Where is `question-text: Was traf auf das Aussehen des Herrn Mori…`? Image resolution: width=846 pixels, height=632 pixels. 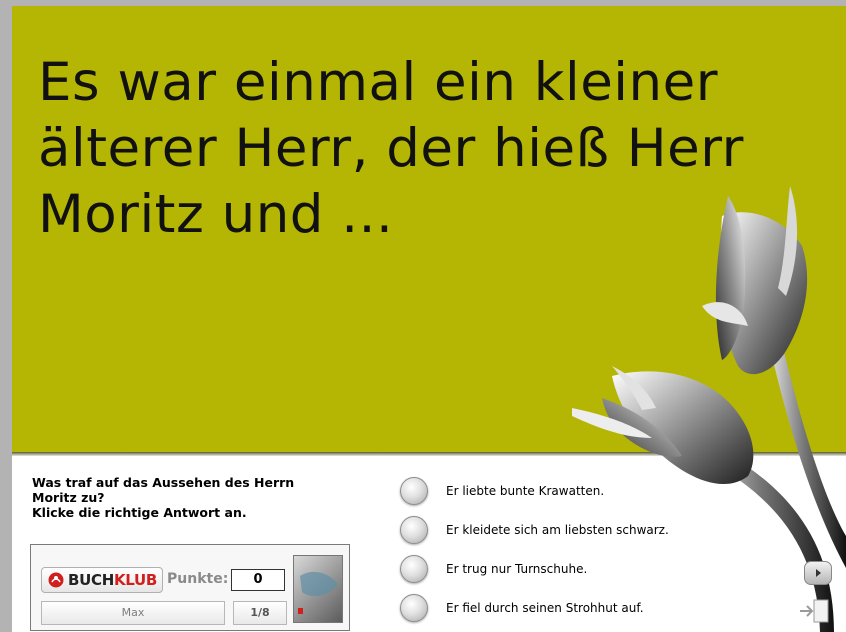 question-text: Was traf auf das Aussehen des Herrn Mori… is located at coordinates (182, 497).